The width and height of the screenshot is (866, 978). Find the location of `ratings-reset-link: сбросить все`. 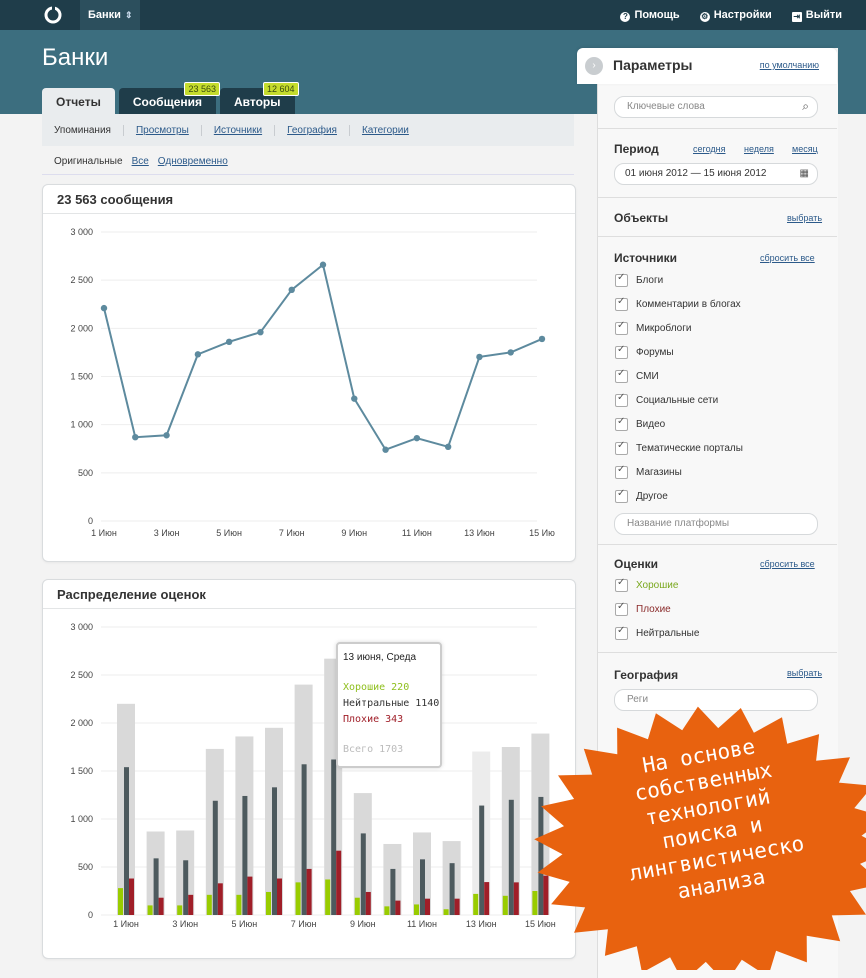

ratings-reset-link: сбросить все is located at coordinates (787, 564).